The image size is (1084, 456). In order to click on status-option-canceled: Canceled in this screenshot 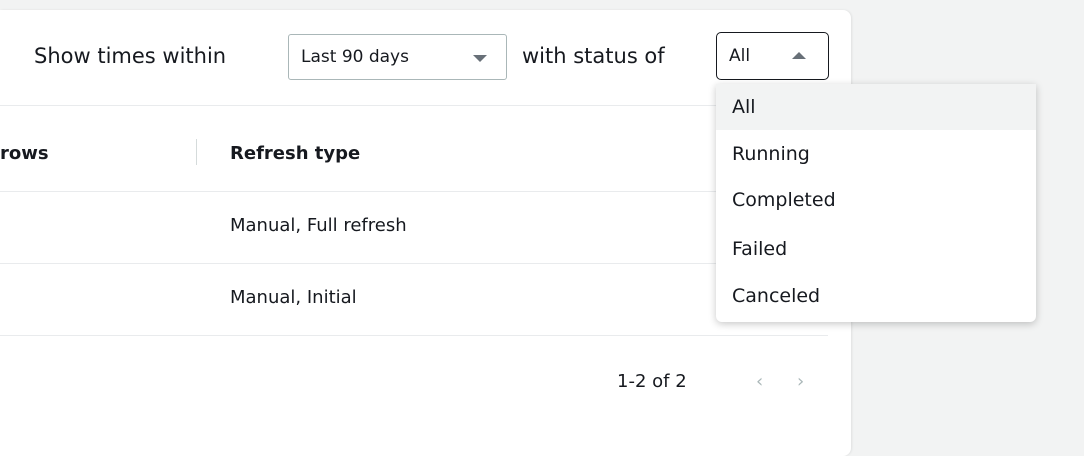, I will do `click(876, 296)`.